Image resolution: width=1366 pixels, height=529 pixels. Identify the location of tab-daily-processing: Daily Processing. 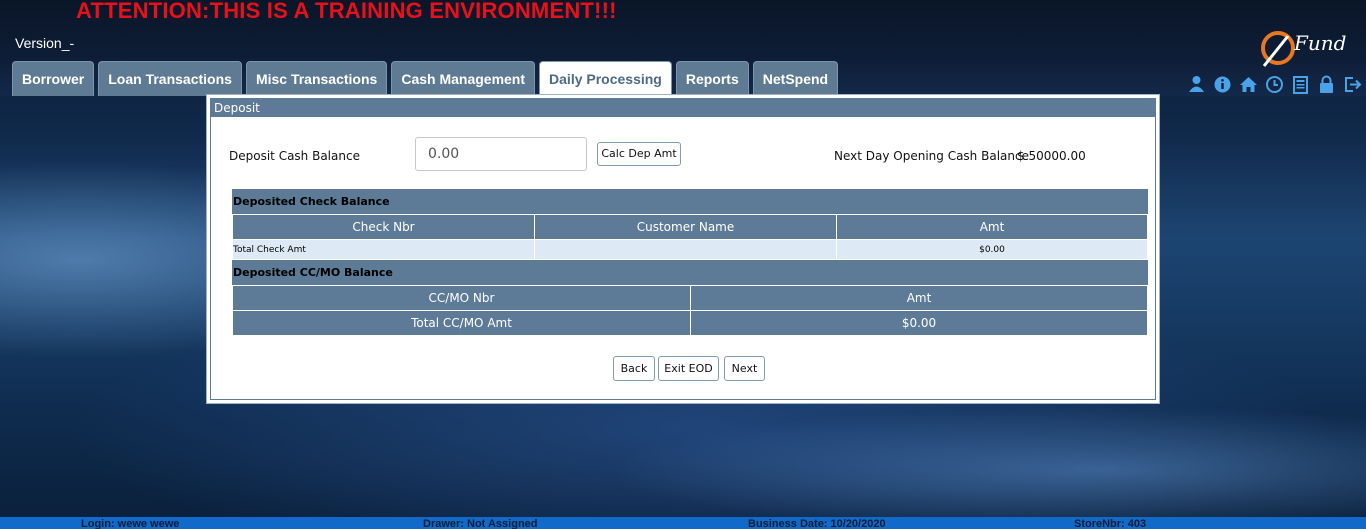
(605, 78).